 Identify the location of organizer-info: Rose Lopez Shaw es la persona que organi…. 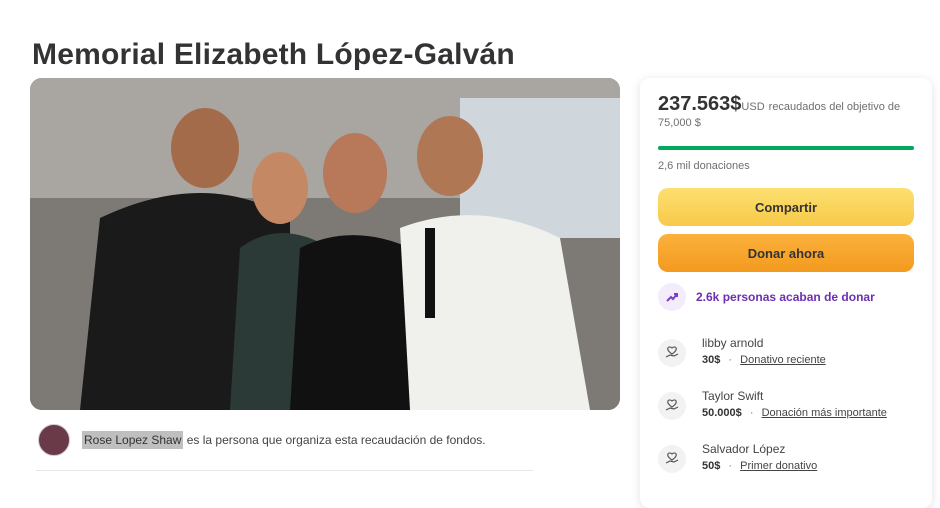
(262, 440).